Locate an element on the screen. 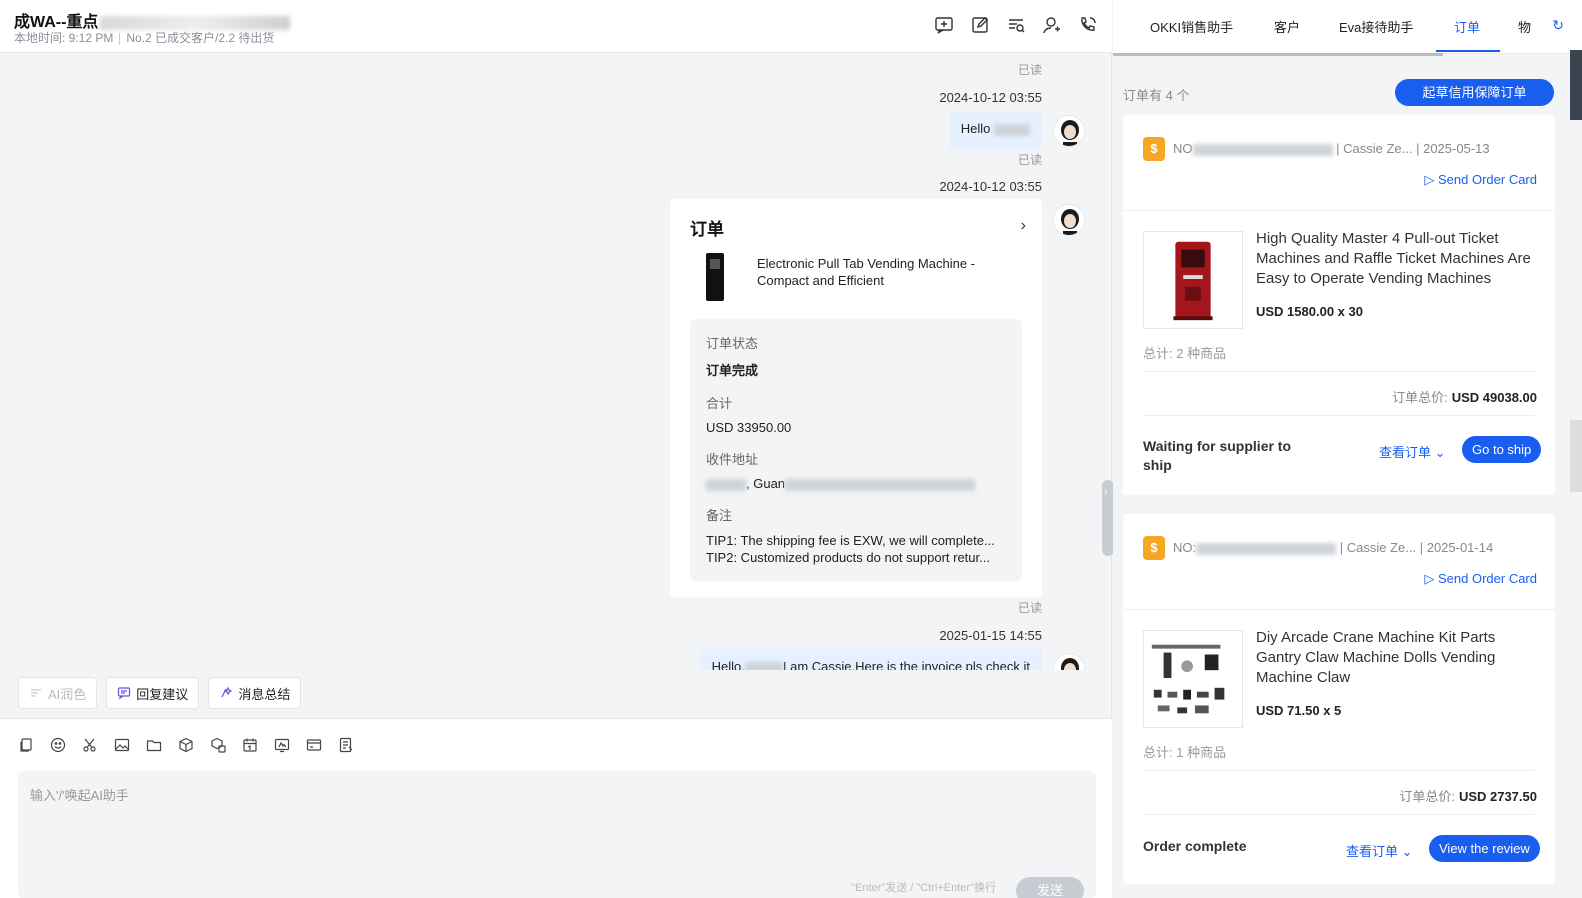  product-thumbnail is located at coordinates (715, 277).